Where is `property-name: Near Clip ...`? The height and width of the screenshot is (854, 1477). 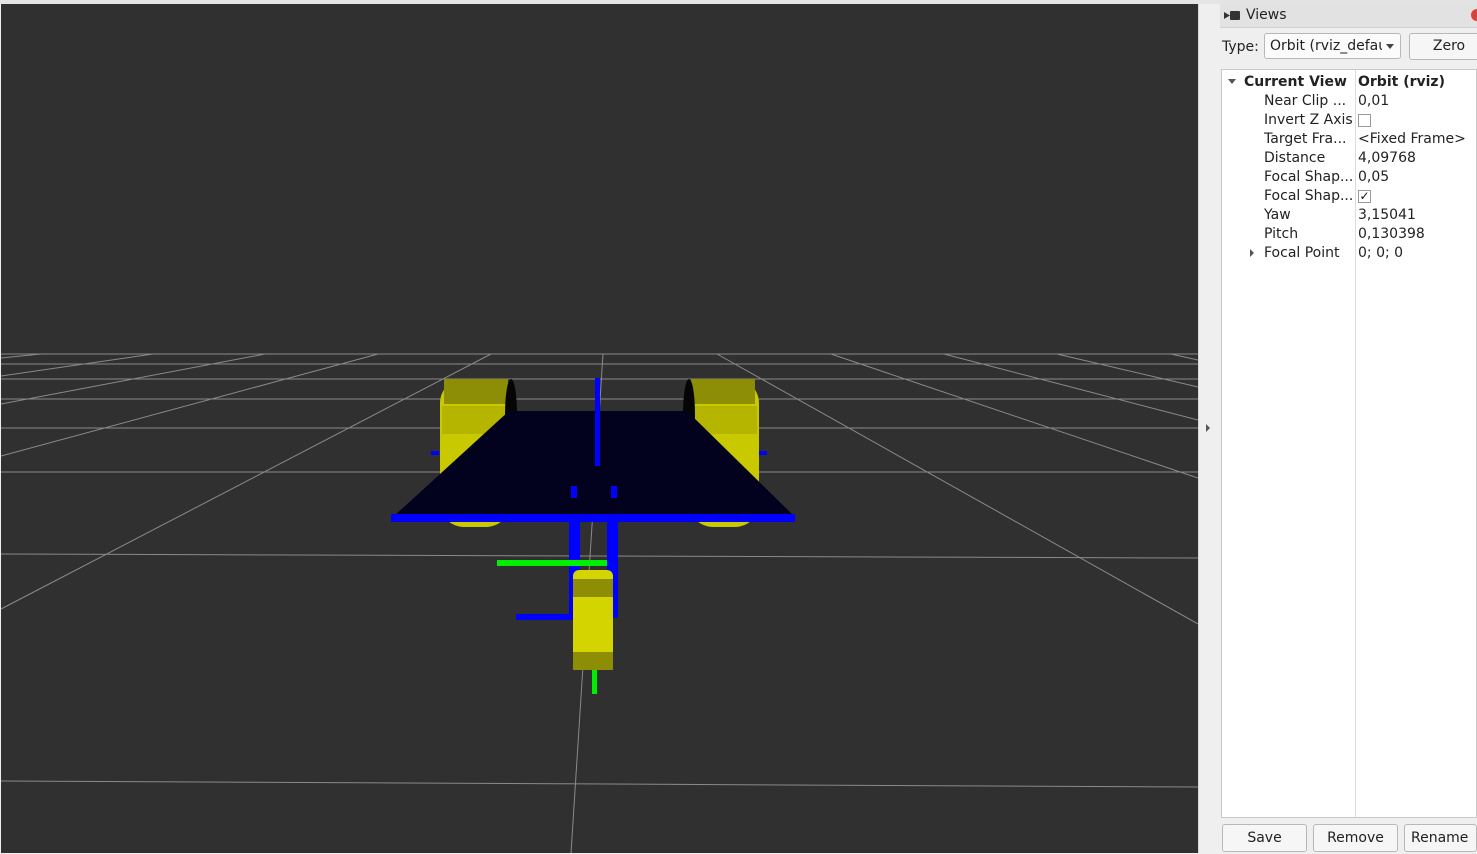 property-name: Near Clip ... is located at coordinates (1305, 101).